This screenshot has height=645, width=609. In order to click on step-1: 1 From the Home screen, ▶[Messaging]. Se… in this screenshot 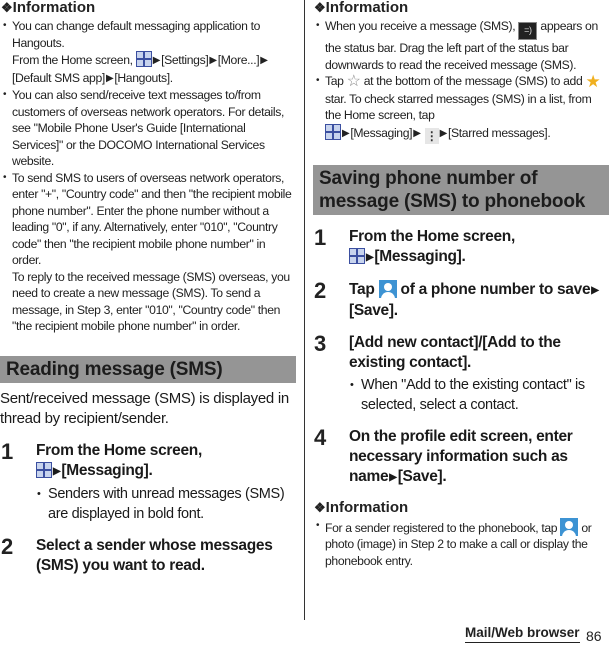, I will do `click(148, 481)`.